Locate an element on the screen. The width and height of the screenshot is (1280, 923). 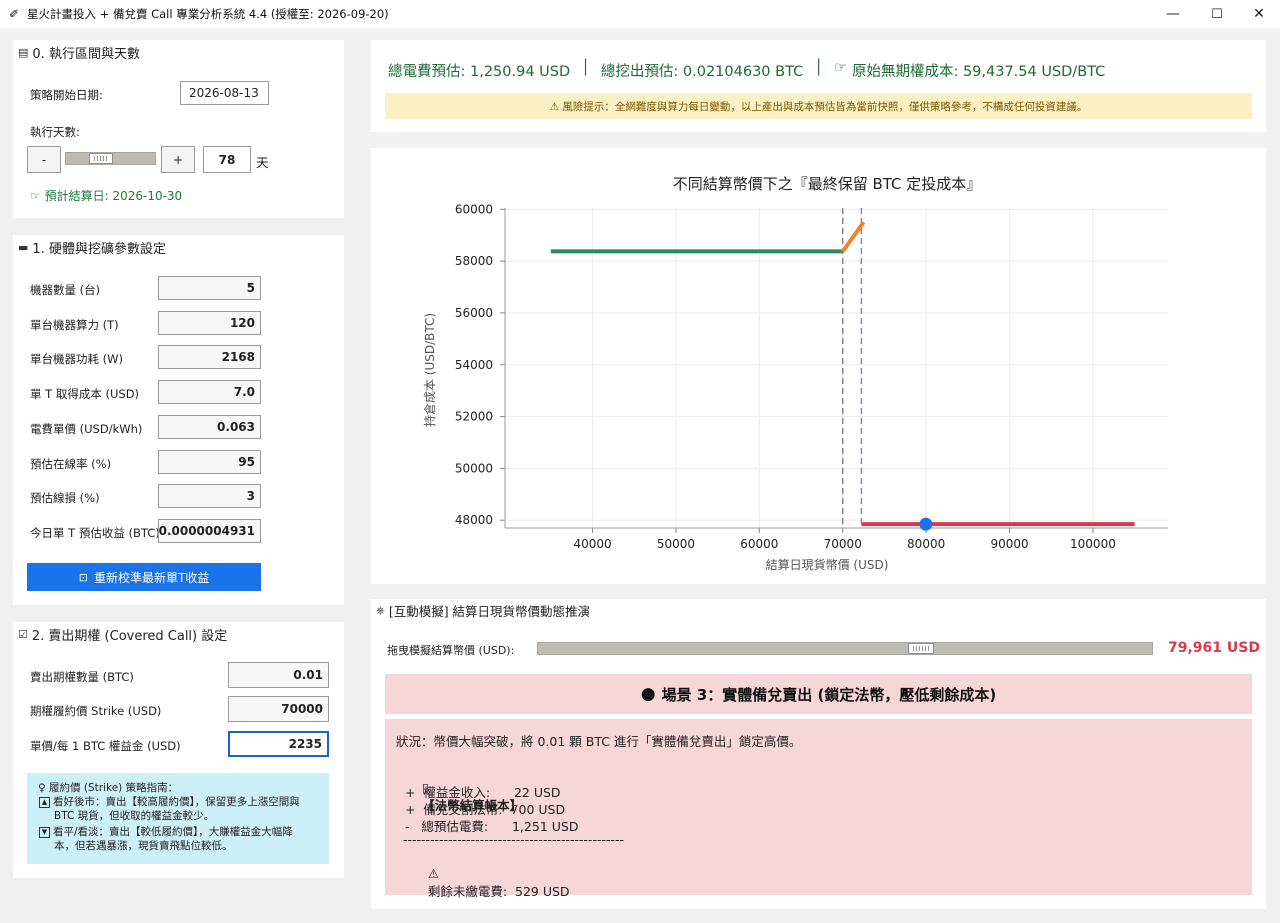
daily-revenue-input: 0.0000004931 is located at coordinates (209, 531).